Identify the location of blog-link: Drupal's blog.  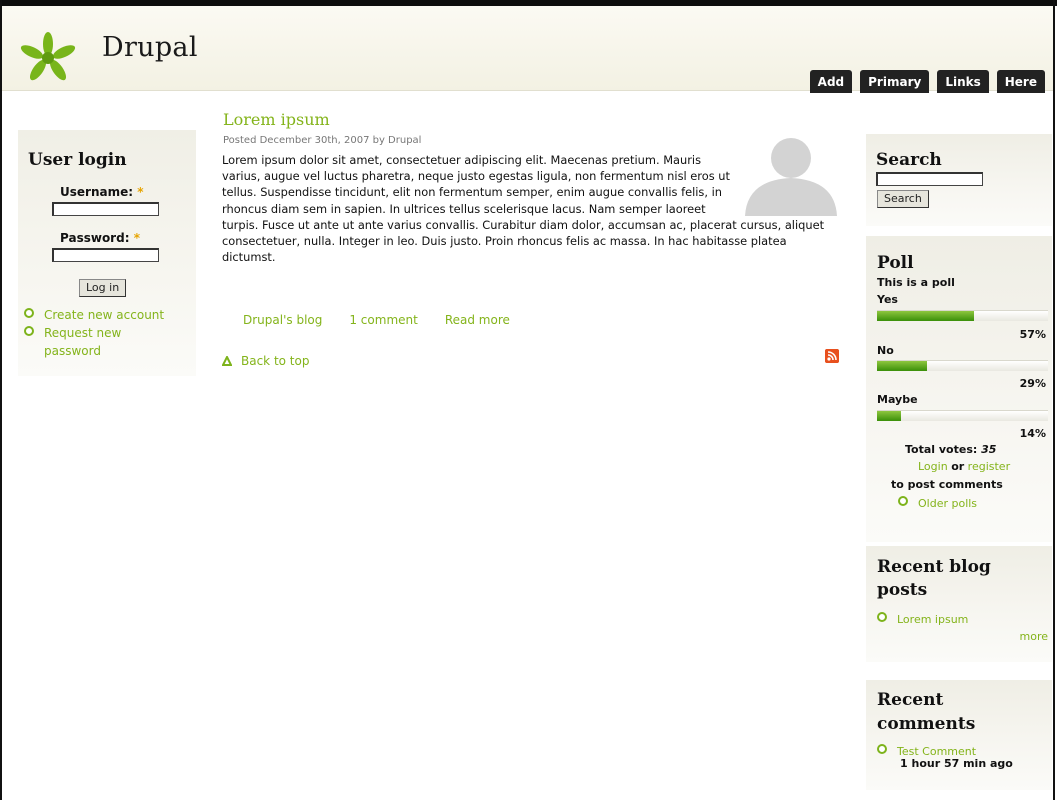
(282, 320).